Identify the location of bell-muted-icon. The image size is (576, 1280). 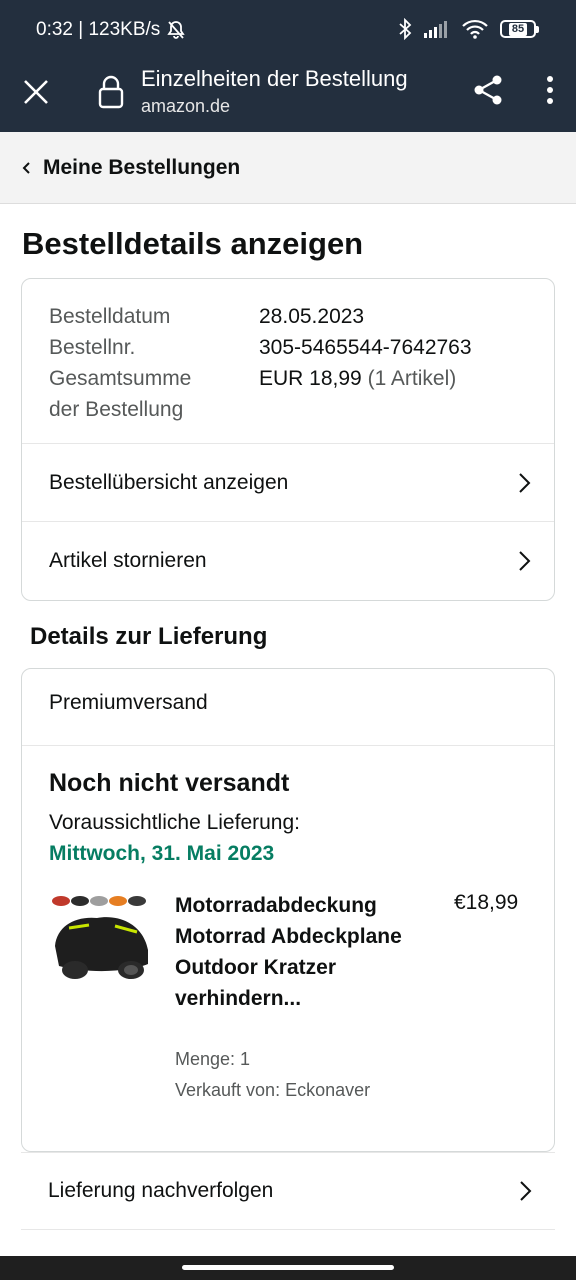
(176, 30).